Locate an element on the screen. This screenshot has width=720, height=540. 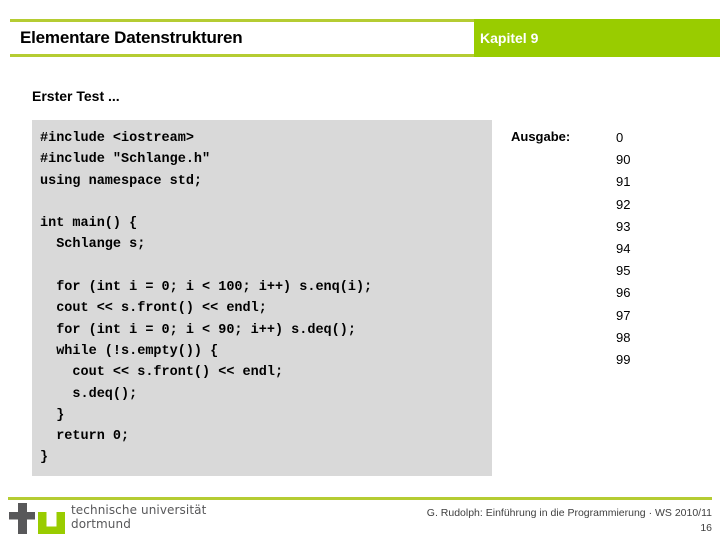
output-value: 0 is located at coordinates (620, 137).